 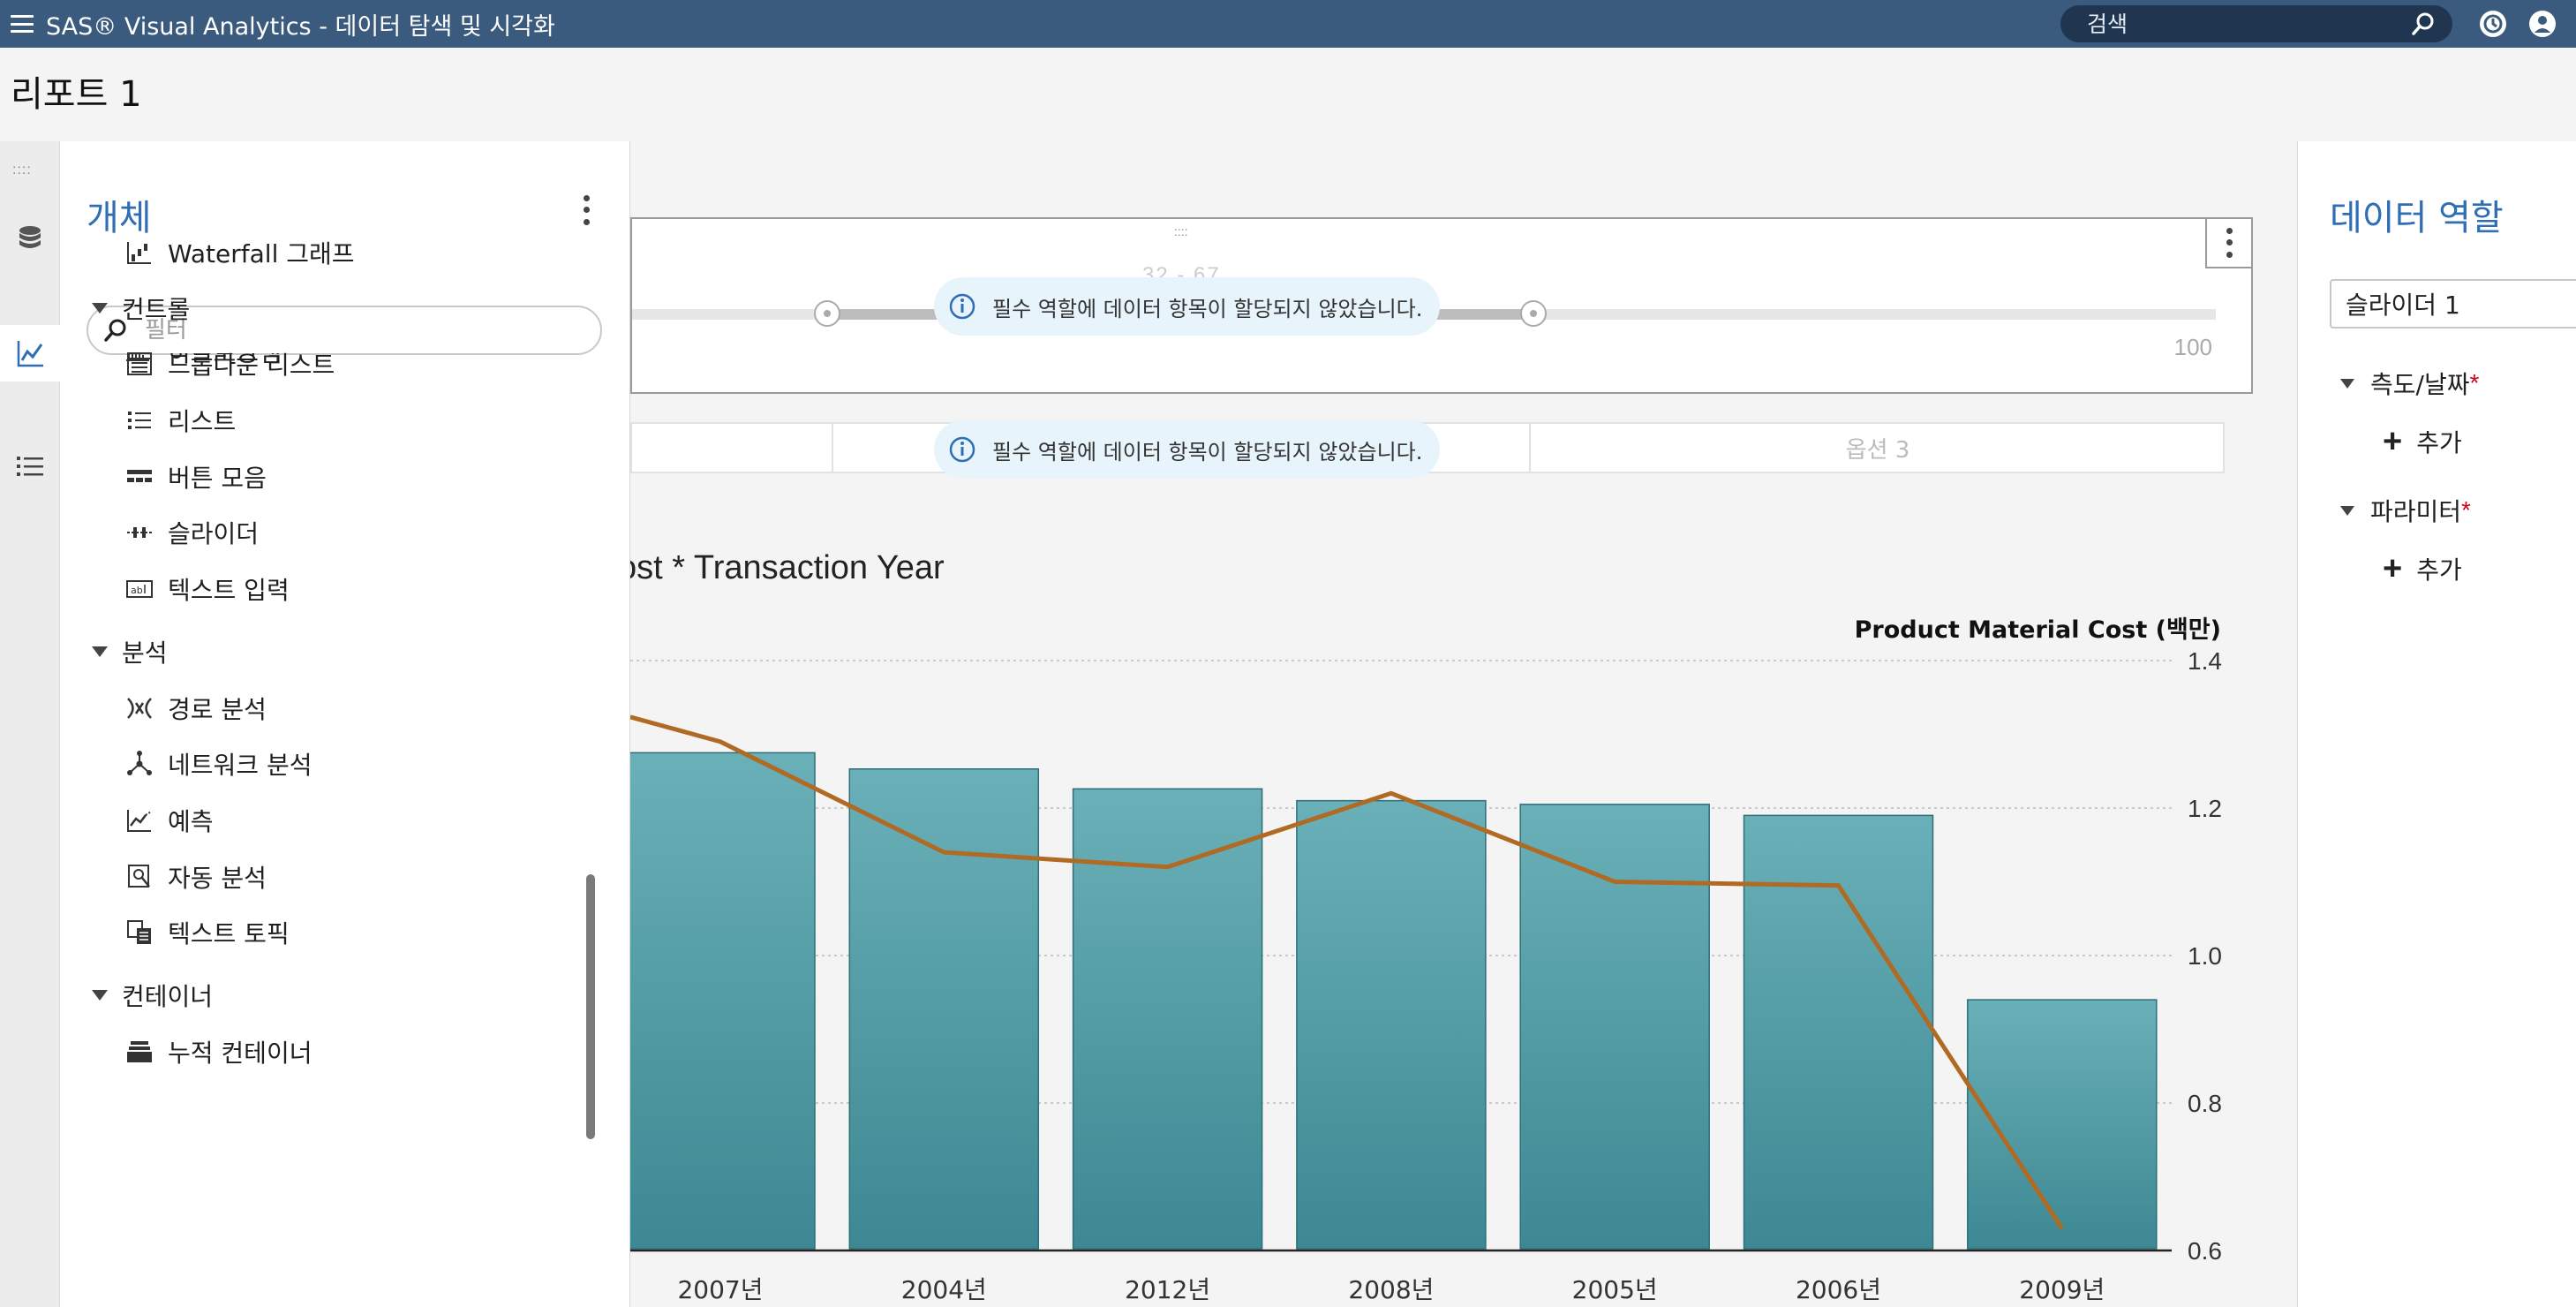 What do you see at coordinates (2205, 1103) in the screenshot?
I see `y-tick-label: 0.8` at bounding box center [2205, 1103].